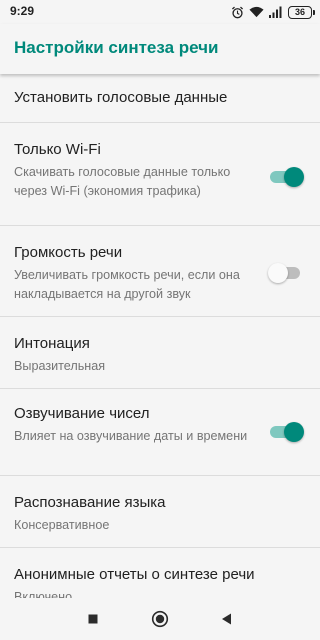 The image size is (320, 640). What do you see at coordinates (160, 512) in the screenshot?
I see `setting-language-detection: Распознавание языка Консервативное` at bounding box center [160, 512].